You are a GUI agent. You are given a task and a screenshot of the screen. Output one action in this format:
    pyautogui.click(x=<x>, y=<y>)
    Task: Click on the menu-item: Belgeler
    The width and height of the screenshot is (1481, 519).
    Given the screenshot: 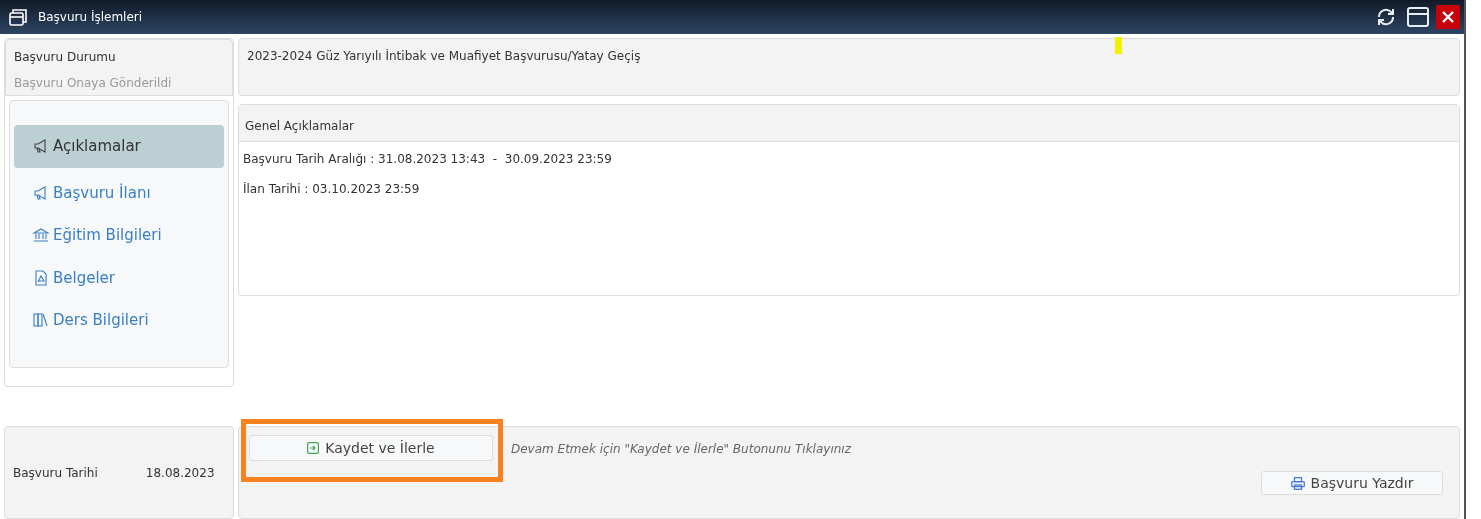 What is the action you would take?
    pyautogui.click(x=119, y=277)
    